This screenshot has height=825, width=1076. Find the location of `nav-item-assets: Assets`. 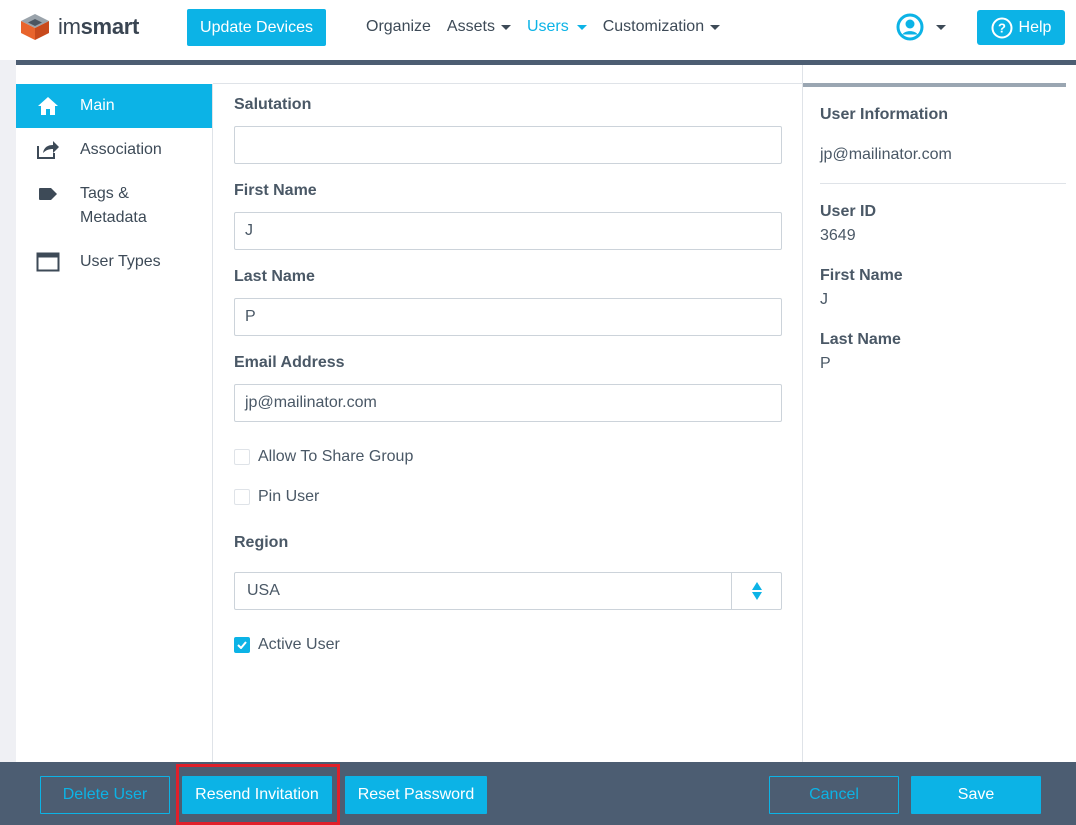

nav-item-assets: Assets is located at coordinates (479, 27).